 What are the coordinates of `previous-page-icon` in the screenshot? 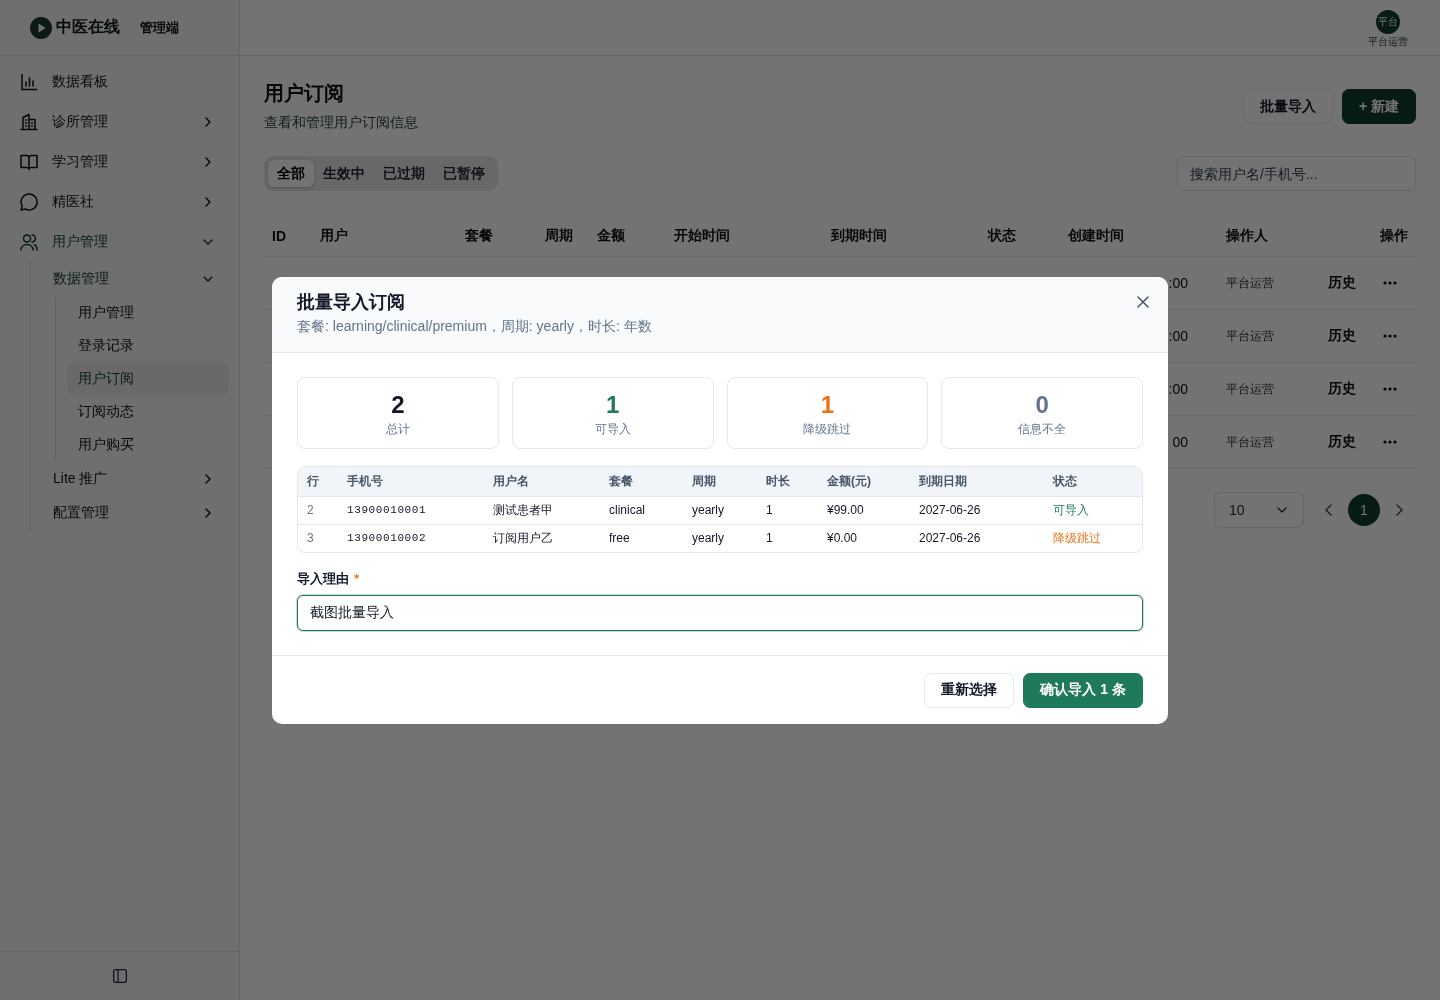 It's located at (1328, 510).